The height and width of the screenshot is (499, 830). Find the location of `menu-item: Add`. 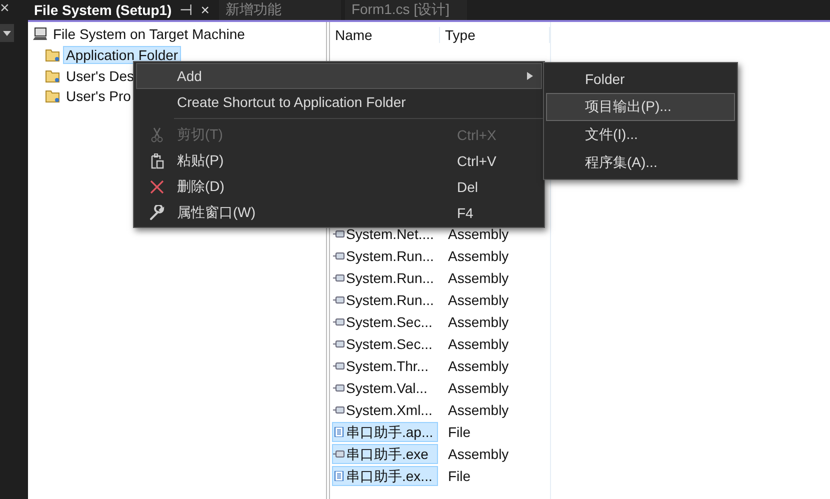

menu-item: Add is located at coordinates (339, 76).